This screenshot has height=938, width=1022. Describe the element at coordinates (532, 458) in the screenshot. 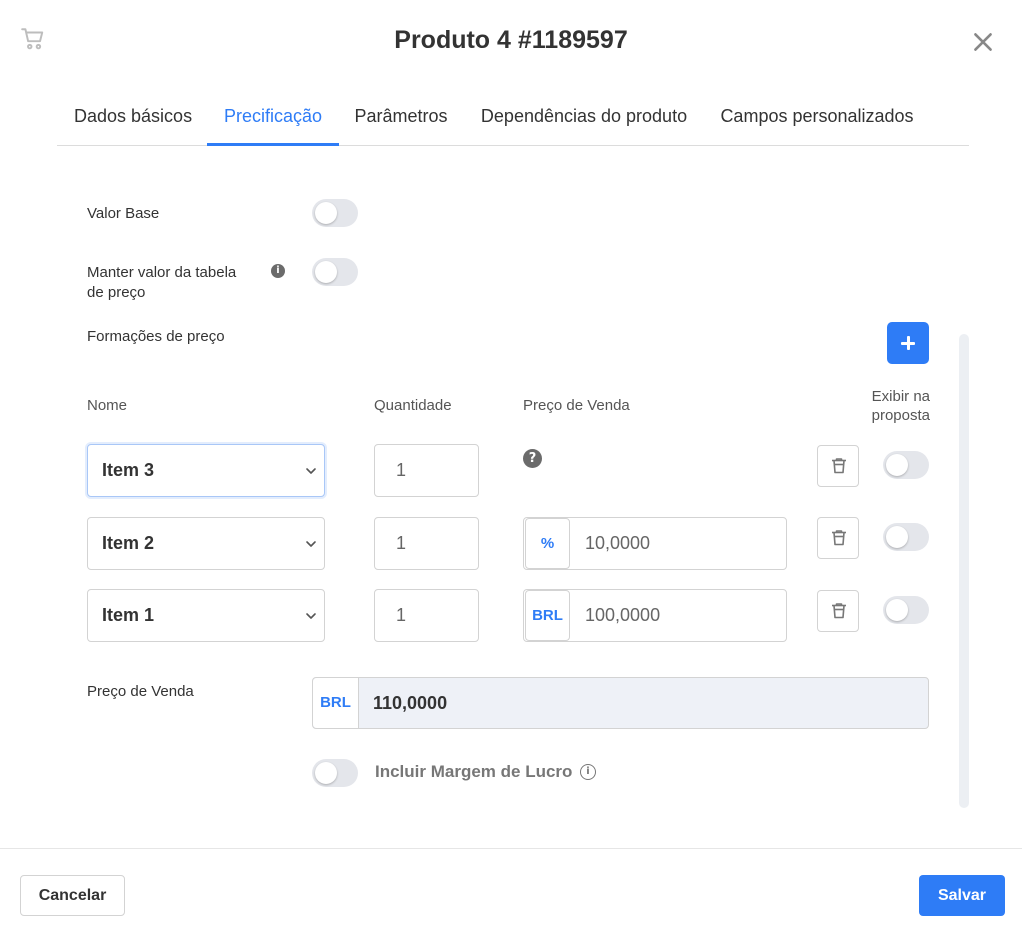

I see `help-icon: ?` at that location.